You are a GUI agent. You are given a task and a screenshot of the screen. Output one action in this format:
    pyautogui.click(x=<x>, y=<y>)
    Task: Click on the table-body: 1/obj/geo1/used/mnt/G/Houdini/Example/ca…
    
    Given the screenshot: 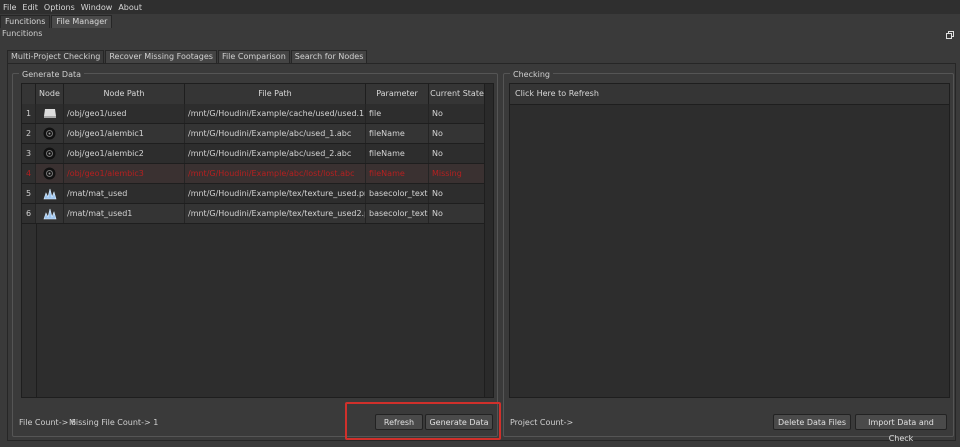 What is the action you would take?
    pyautogui.click(x=257, y=164)
    